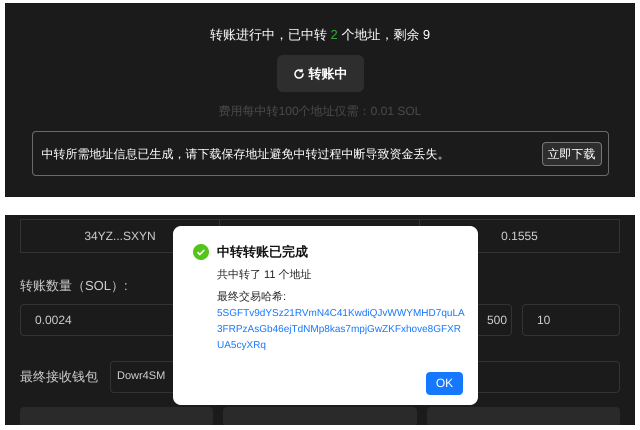 Image resolution: width=640 pixels, height=430 pixels. I want to click on dialog-title: 中转转账已完成, so click(262, 252).